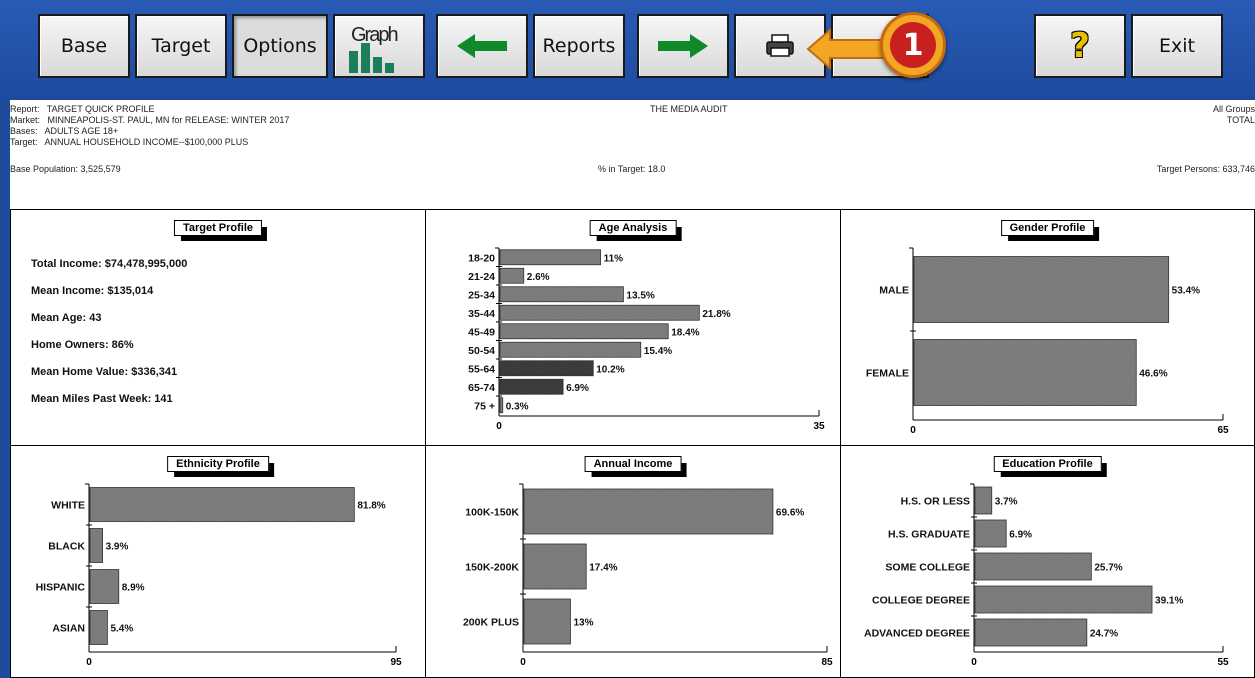 This screenshot has height=678, width=1255. Describe the element at coordinates (220, 230) in the screenshot. I see `target-profile-title: Target Profile` at that location.